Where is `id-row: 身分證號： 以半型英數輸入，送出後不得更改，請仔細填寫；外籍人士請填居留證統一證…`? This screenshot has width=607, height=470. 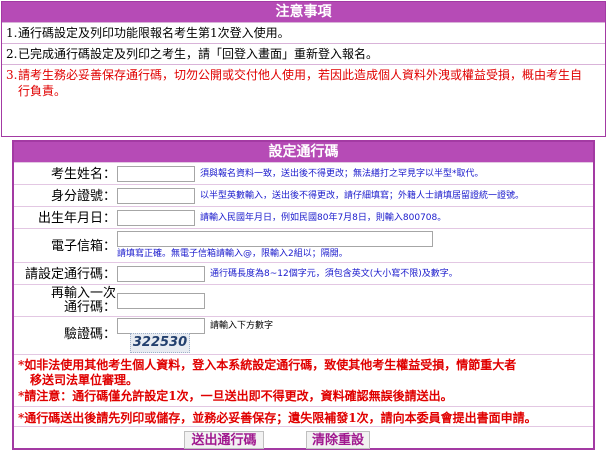 id-row: 身分證號： 以半型英數輸入，送出後不得更改，請仔細填寫；外籍人士請填居留證統一證… is located at coordinates (303, 195).